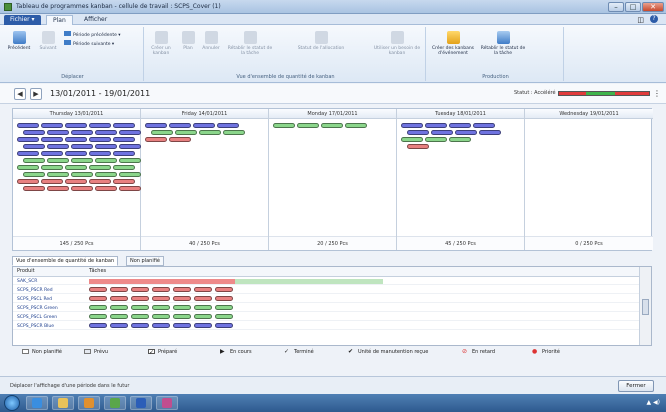 This screenshot has width=666, height=412. What do you see at coordinates (48, 41) in the screenshot?
I see `next-button: Suivant` at bounding box center [48, 41].